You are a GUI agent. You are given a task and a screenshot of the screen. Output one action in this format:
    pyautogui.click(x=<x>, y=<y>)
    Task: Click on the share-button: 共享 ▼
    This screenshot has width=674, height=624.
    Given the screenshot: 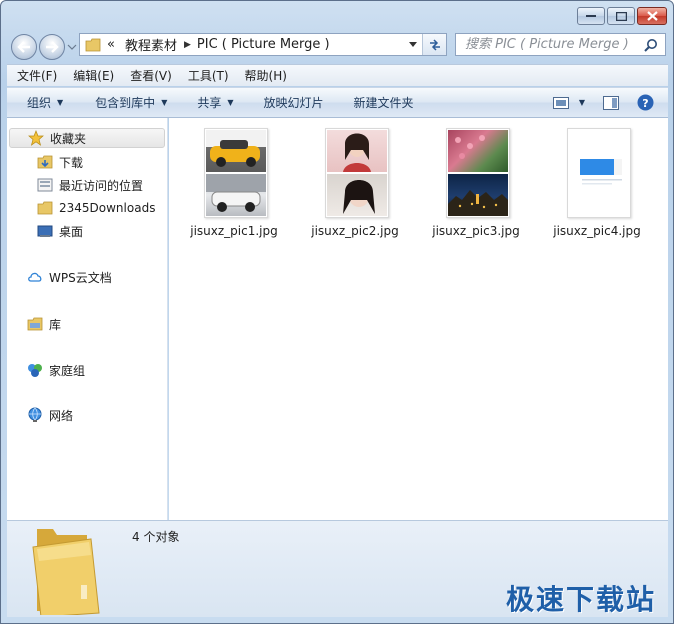 What is the action you would take?
    pyautogui.click(x=215, y=102)
    